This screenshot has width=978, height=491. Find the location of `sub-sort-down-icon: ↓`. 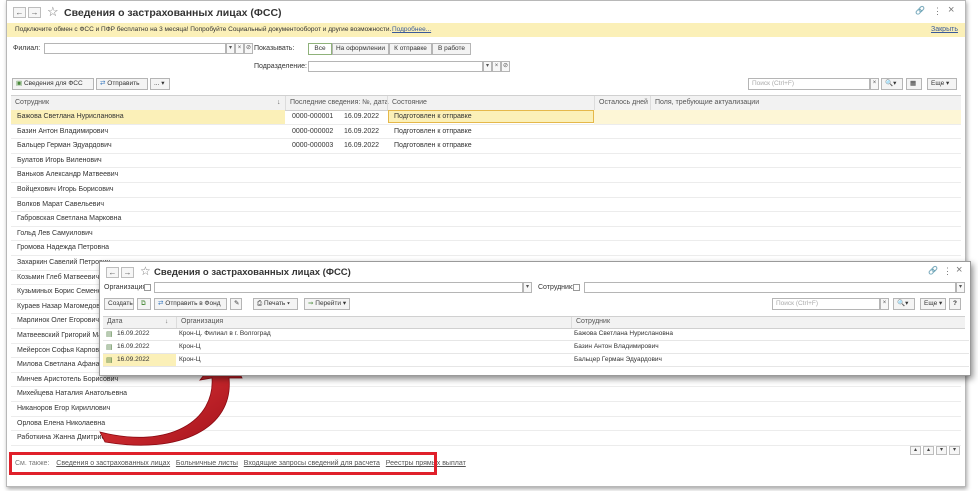

sub-sort-down-icon: ↓ is located at coordinates (167, 321).